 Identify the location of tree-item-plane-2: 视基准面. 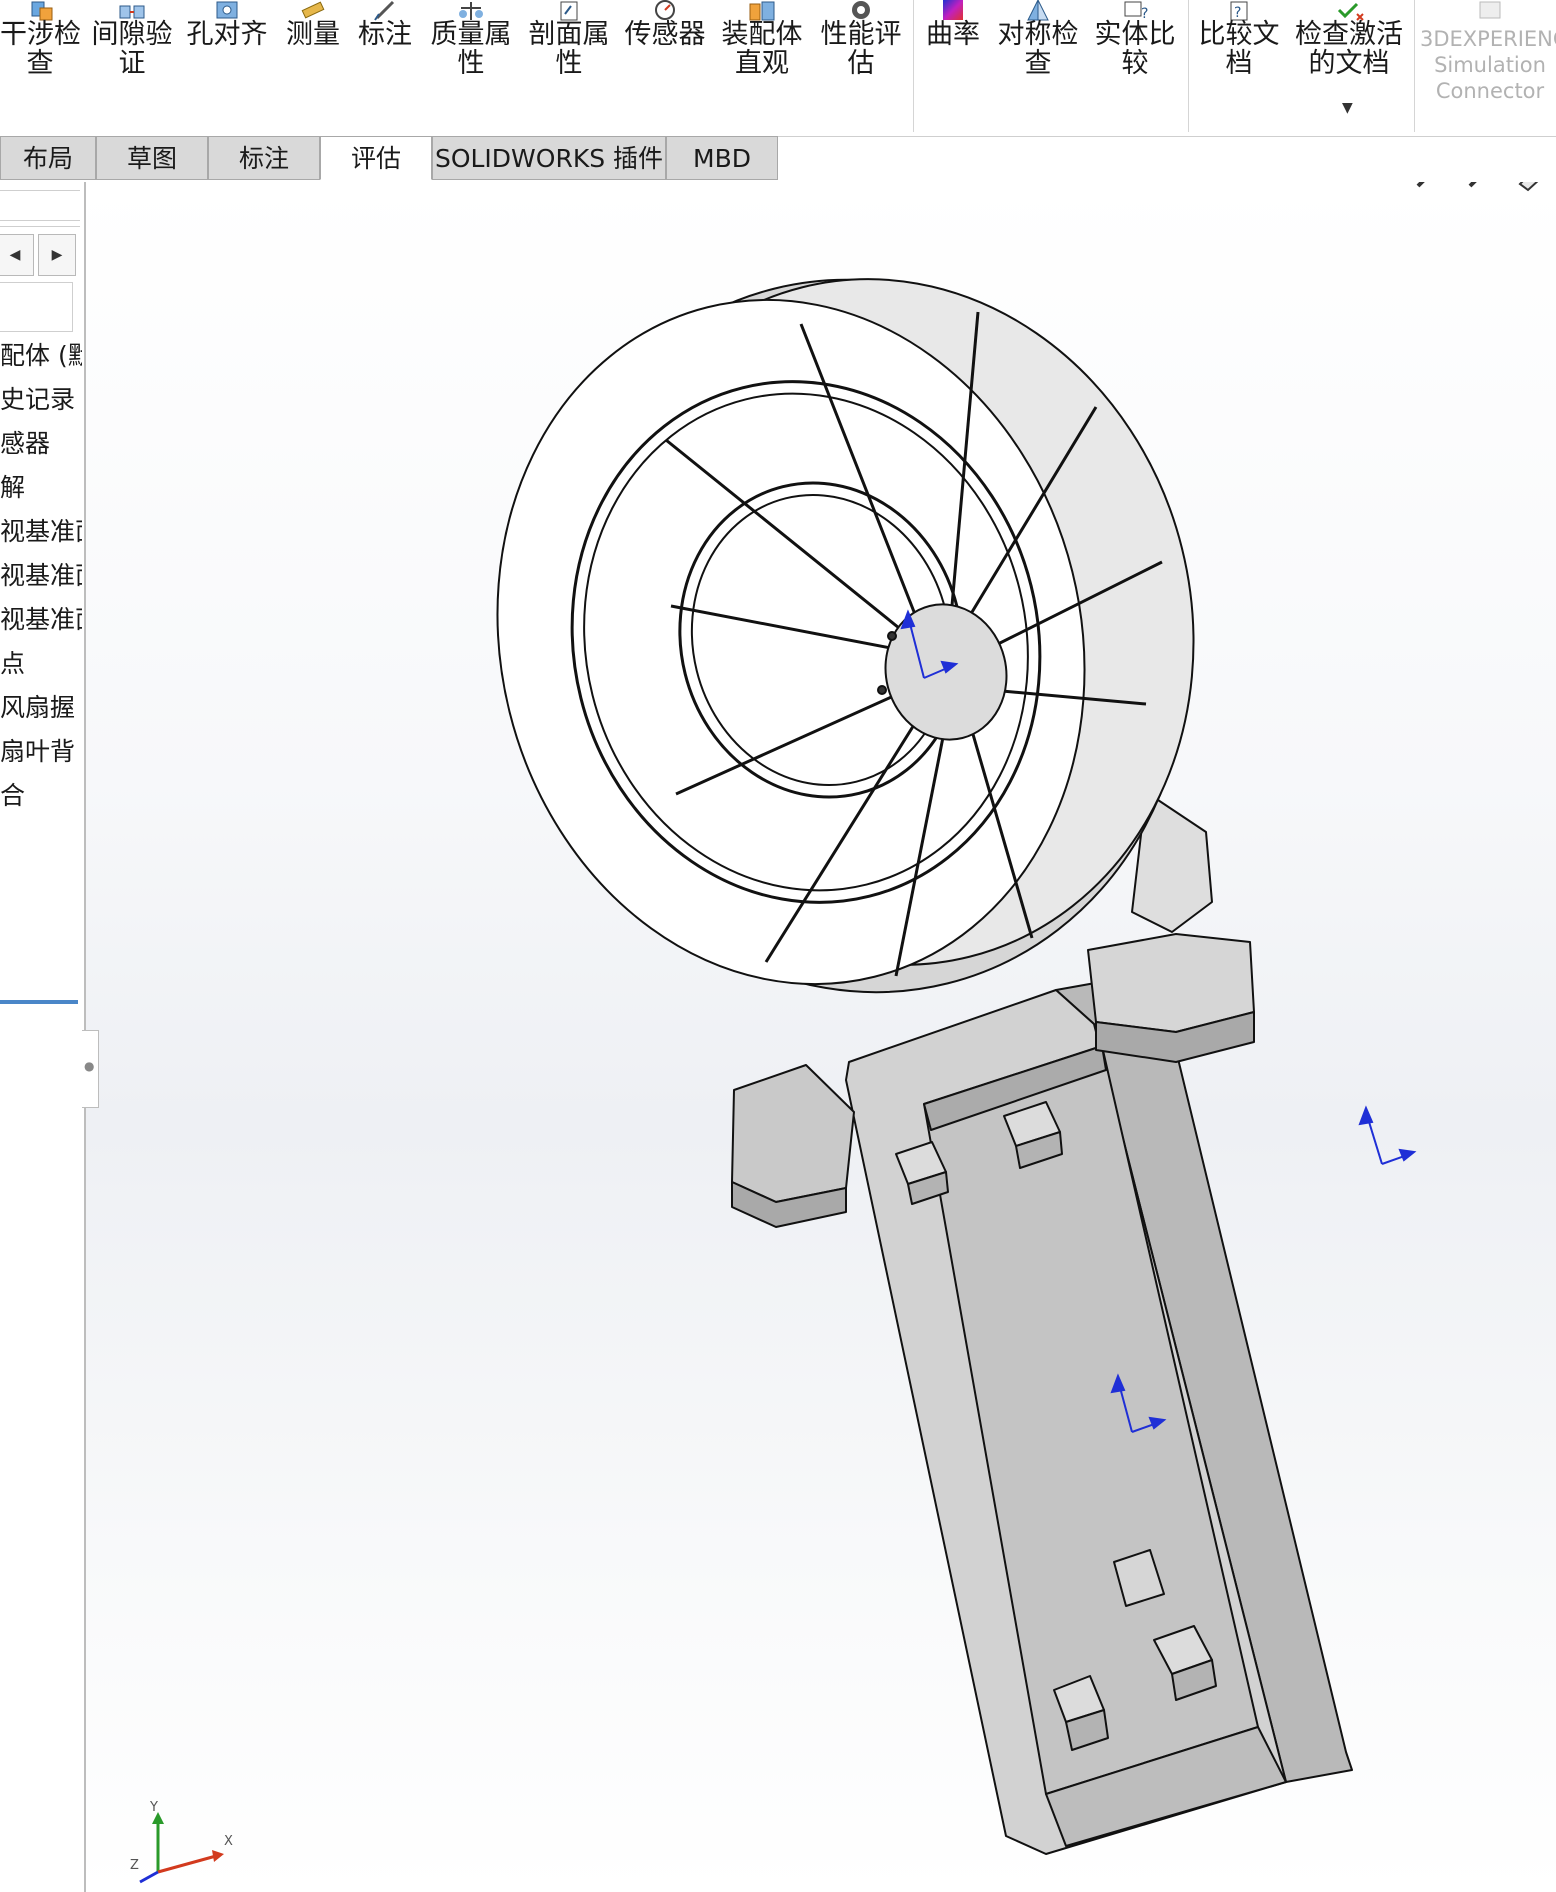
(41, 576).